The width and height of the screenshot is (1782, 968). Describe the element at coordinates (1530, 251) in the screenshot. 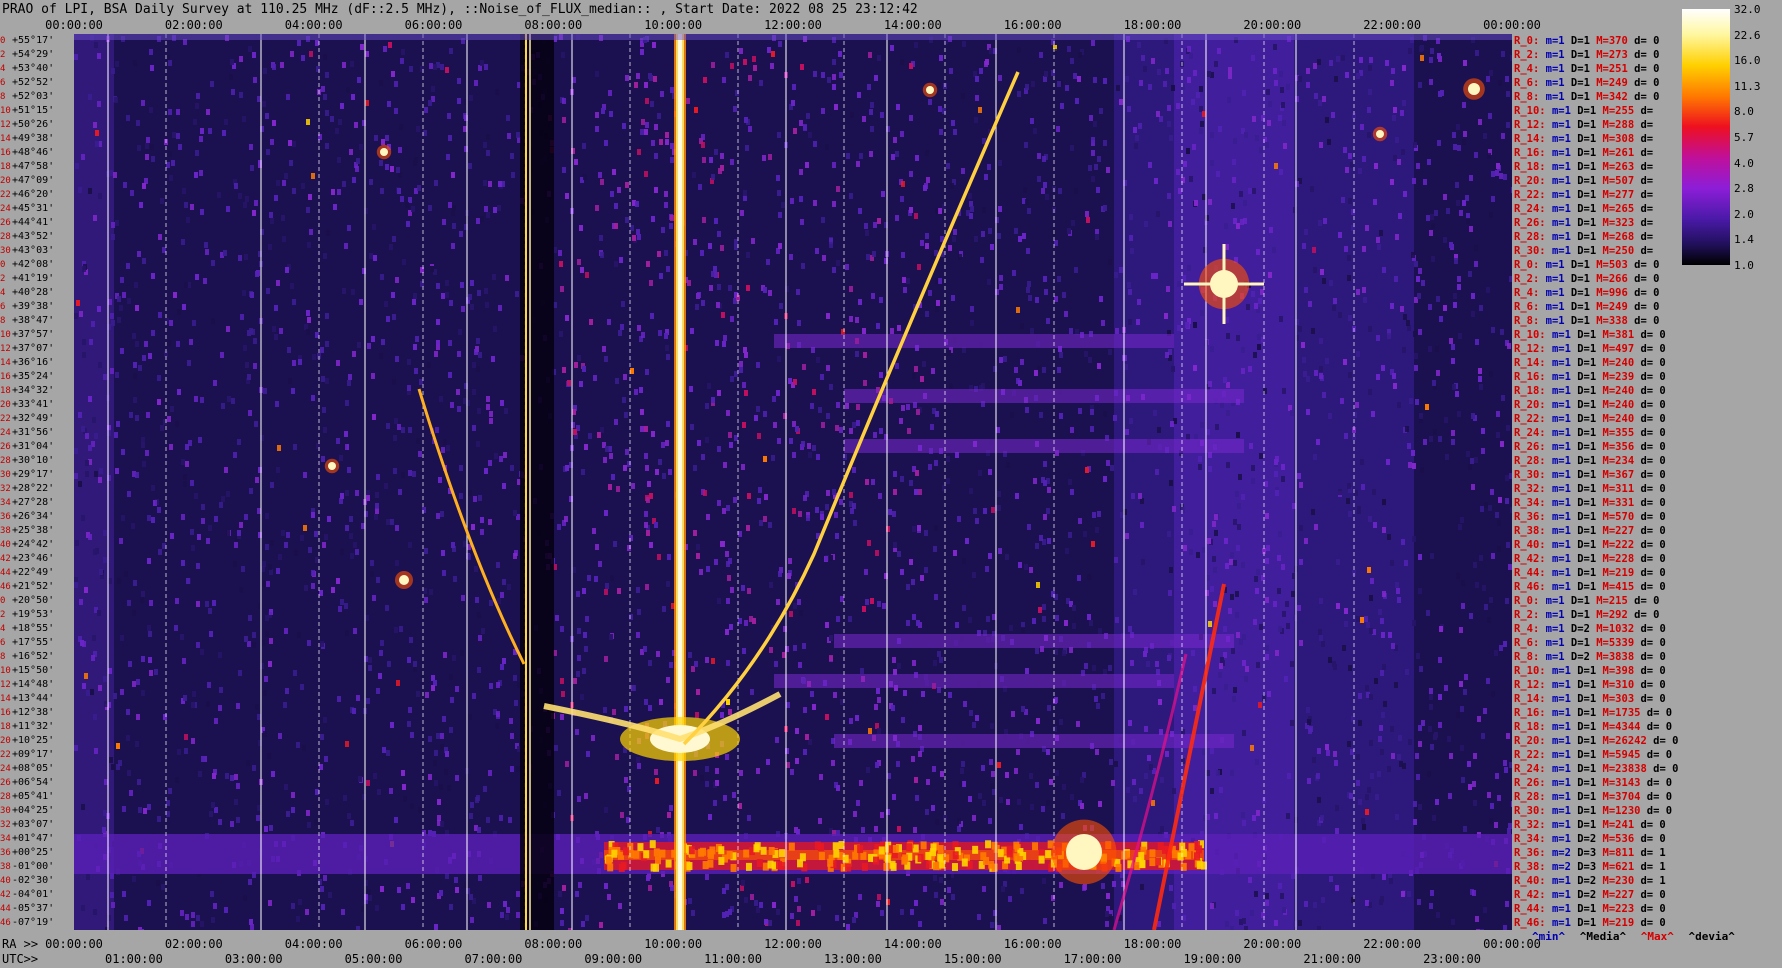

I see `beam-id: R_30:` at that location.